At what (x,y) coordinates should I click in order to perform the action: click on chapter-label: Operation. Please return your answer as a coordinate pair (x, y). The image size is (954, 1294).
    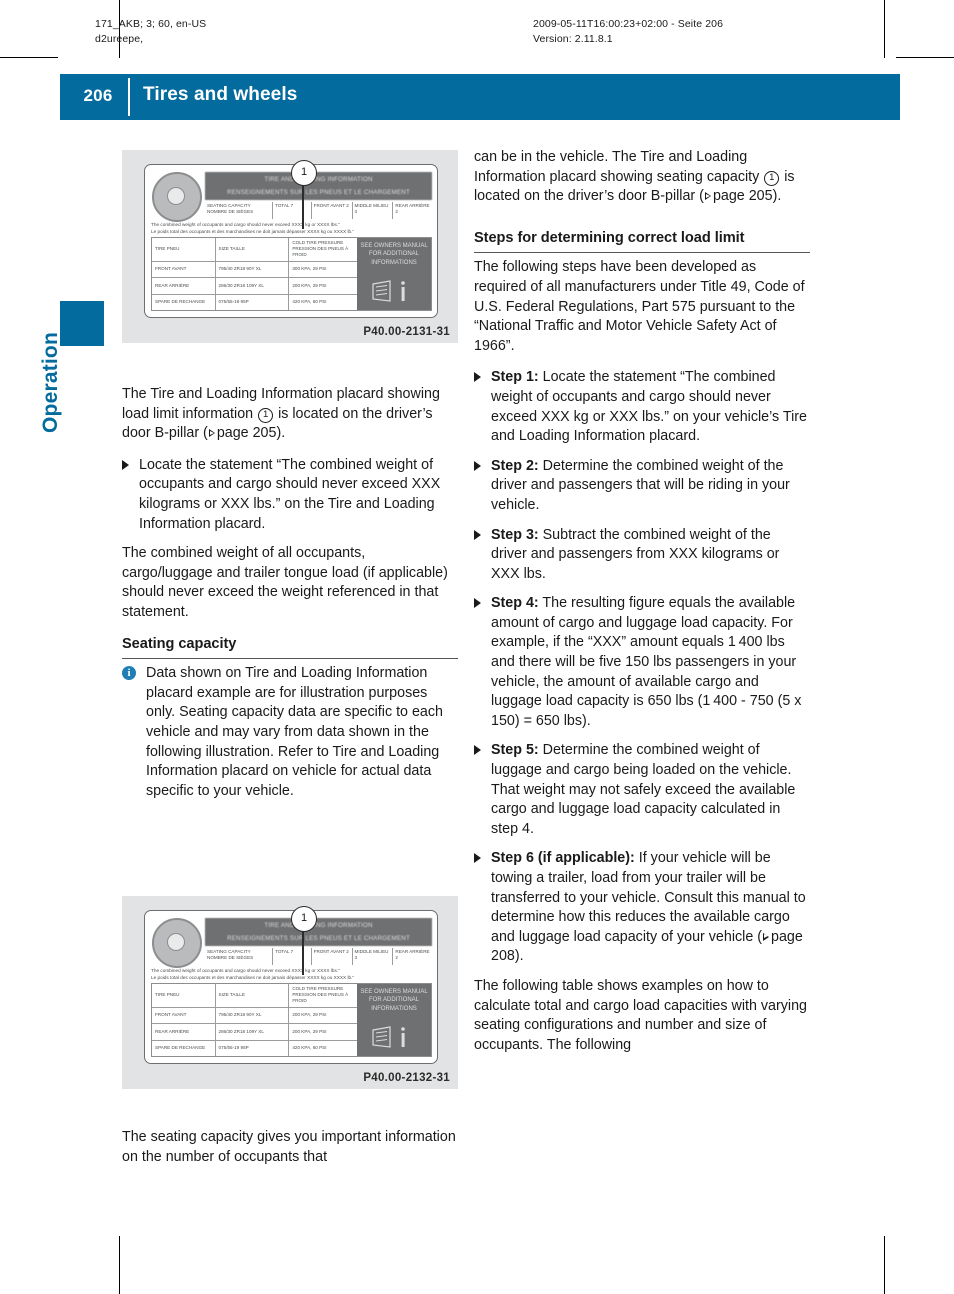
    Looking at the image, I should click on (50, 382).